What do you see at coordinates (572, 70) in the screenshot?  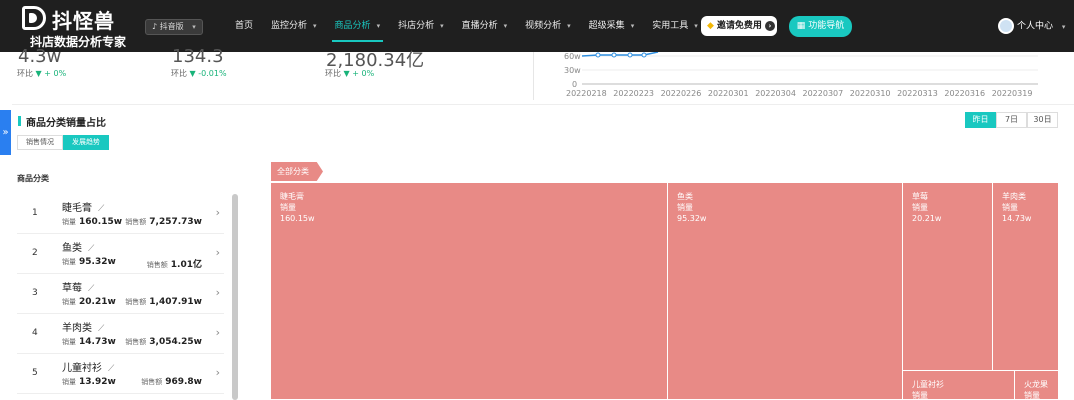 I see `y-tick-label: 30w` at bounding box center [572, 70].